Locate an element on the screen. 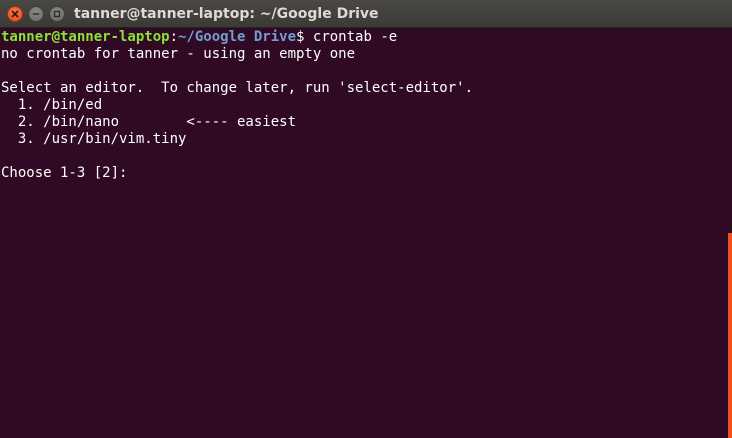 The height and width of the screenshot is (438, 732). minimize-button is located at coordinates (36, 14).